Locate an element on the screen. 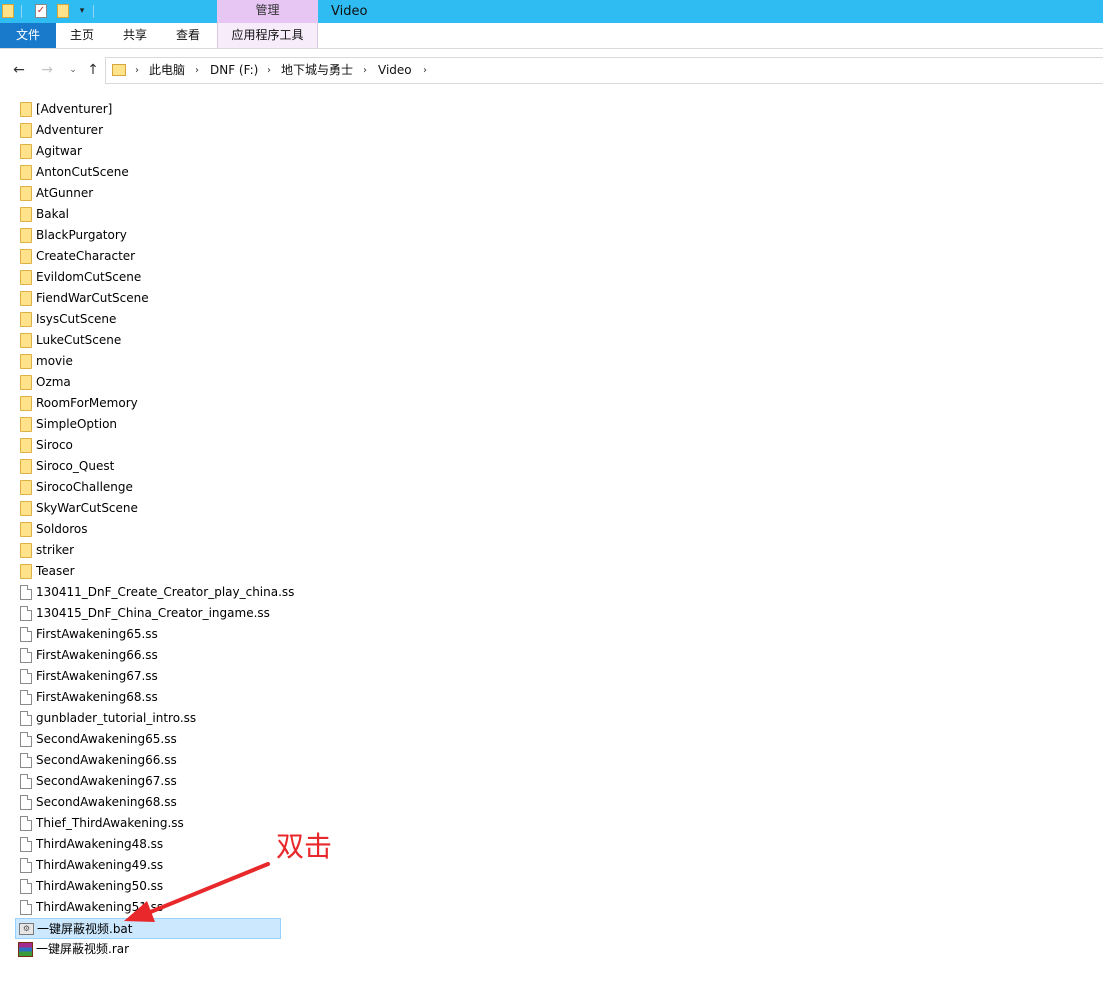 This screenshot has width=1103, height=1002. folder-row: BlackPurgatory is located at coordinates (148, 235).